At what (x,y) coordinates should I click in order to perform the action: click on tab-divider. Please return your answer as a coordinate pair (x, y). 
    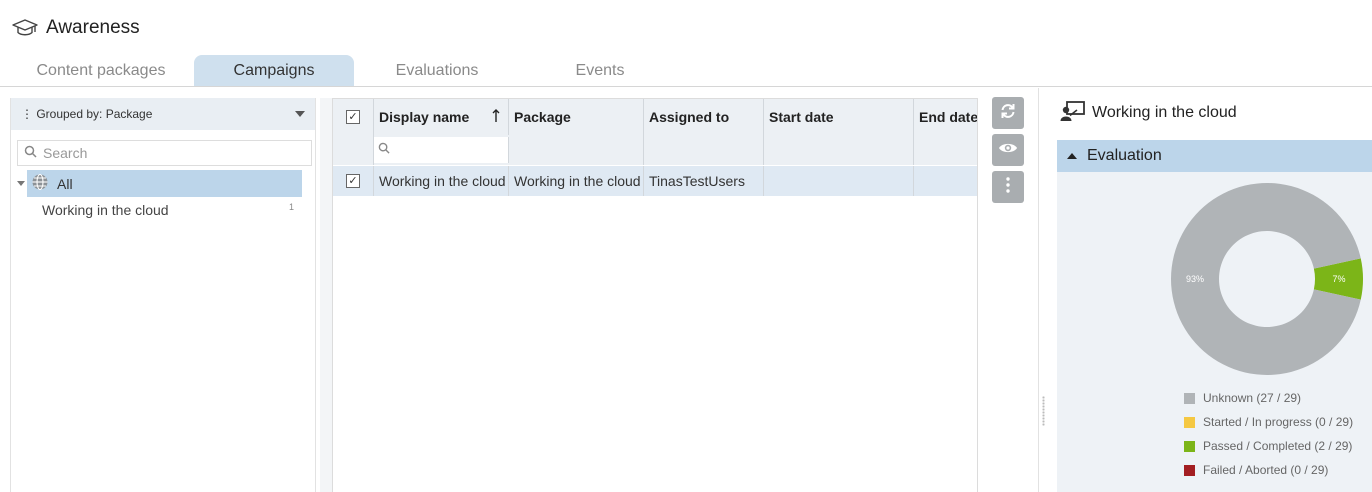
    Looking at the image, I should click on (686, 86).